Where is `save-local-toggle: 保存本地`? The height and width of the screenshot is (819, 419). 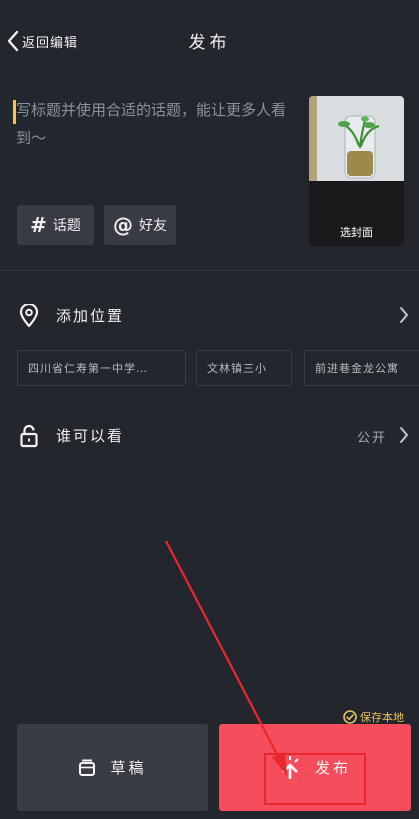 save-local-toggle: 保存本地 is located at coordinates (373, 717).